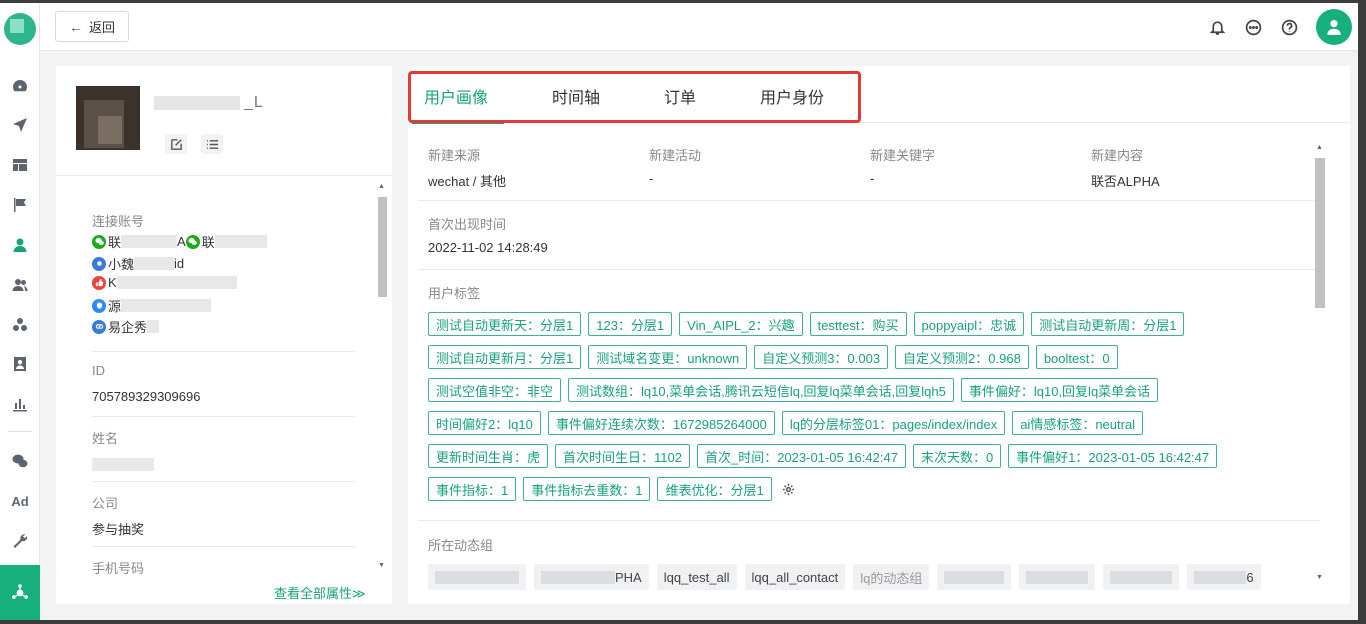 This screenshot has height=624, width=1366. I want to click on account-row-link: 易企秀, so click(126, 326).